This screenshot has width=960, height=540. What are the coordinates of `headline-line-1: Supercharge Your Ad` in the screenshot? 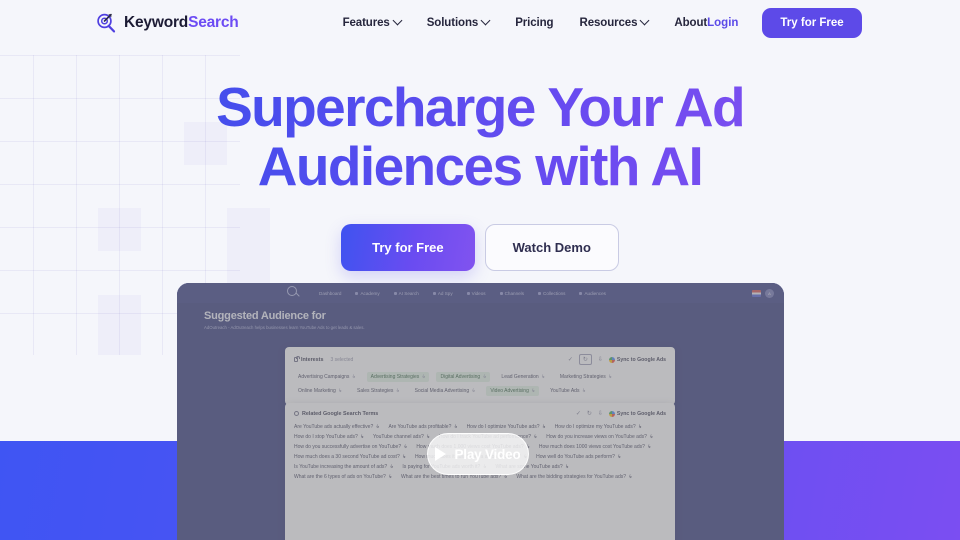 It's located at (480, 107).